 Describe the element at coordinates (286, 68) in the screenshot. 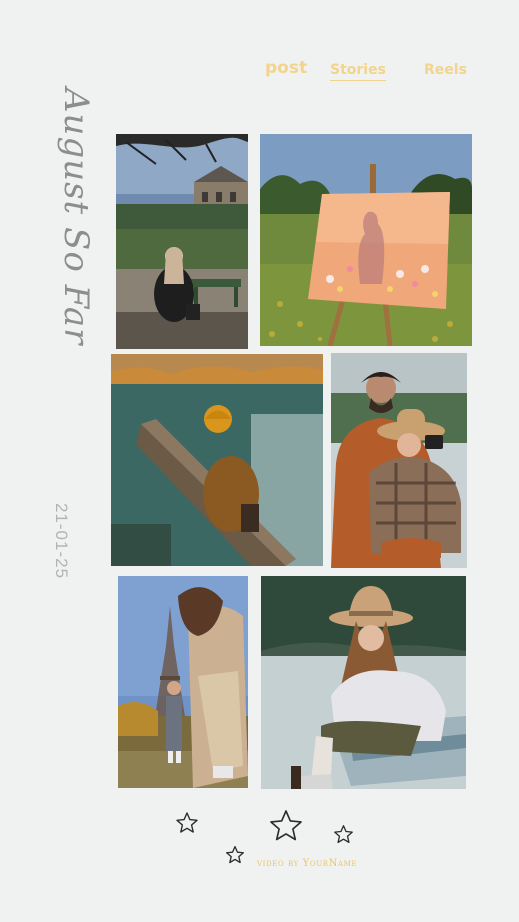

I see `tab-post: post` at that location.